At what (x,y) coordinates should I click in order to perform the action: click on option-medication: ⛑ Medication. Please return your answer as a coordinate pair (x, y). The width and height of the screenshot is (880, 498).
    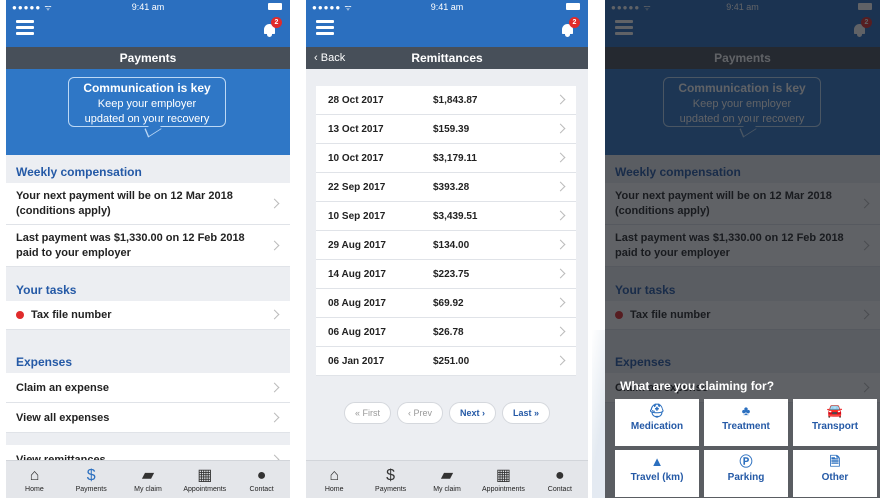
    Looking at the image, I should click on (657, 422).